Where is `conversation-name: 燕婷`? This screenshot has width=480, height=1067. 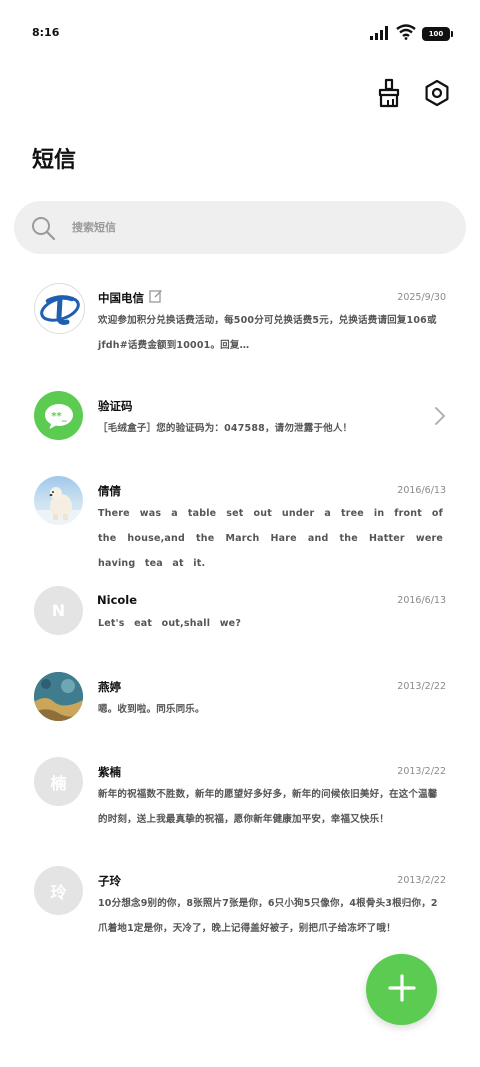
conversation-name: 燕婷 is located at coordinates (109, 687).